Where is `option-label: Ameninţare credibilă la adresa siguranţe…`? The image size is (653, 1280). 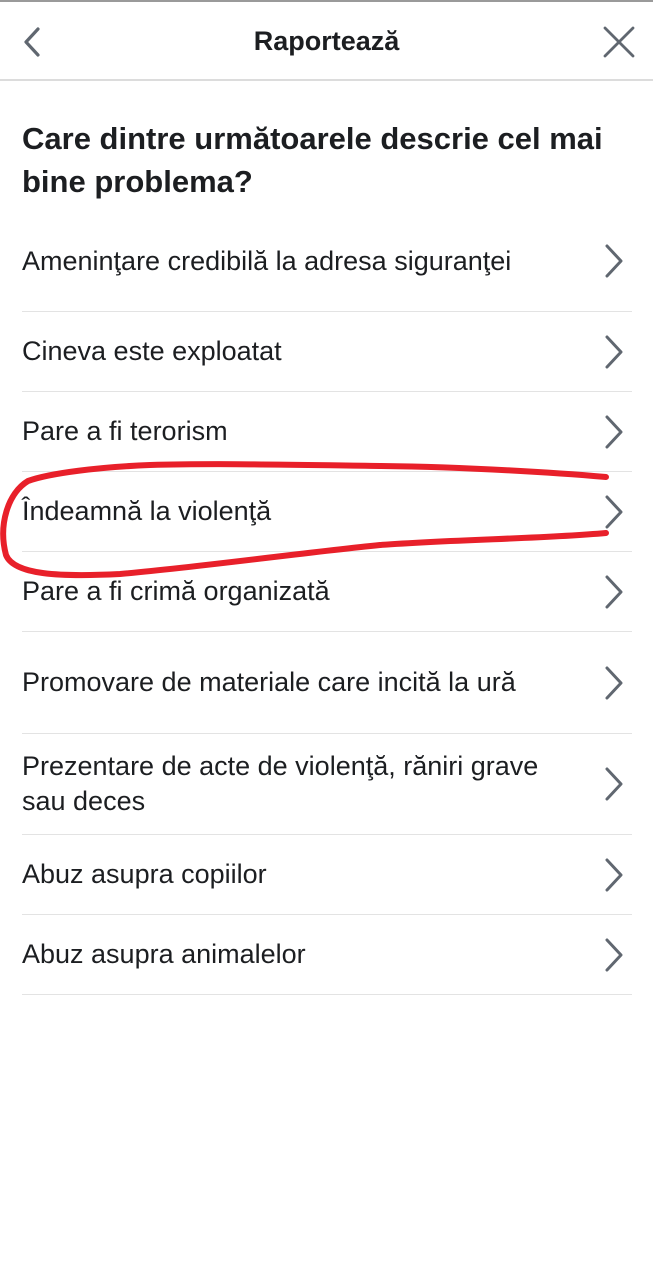
option-label: Ameninţare credibilă la adresa siguranţe… is located at coordinates (267, 260).